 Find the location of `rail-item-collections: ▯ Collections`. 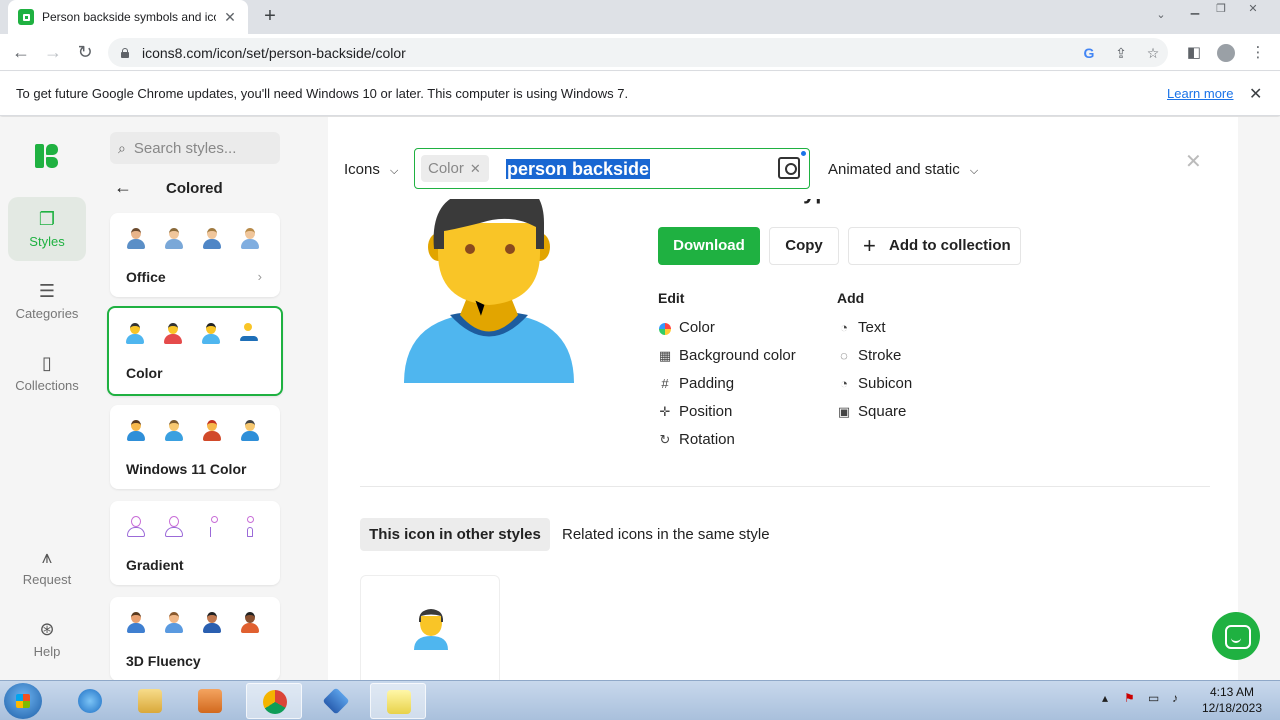

rail-item-collections: ▯ Collections is located at coordinates (47, 373).